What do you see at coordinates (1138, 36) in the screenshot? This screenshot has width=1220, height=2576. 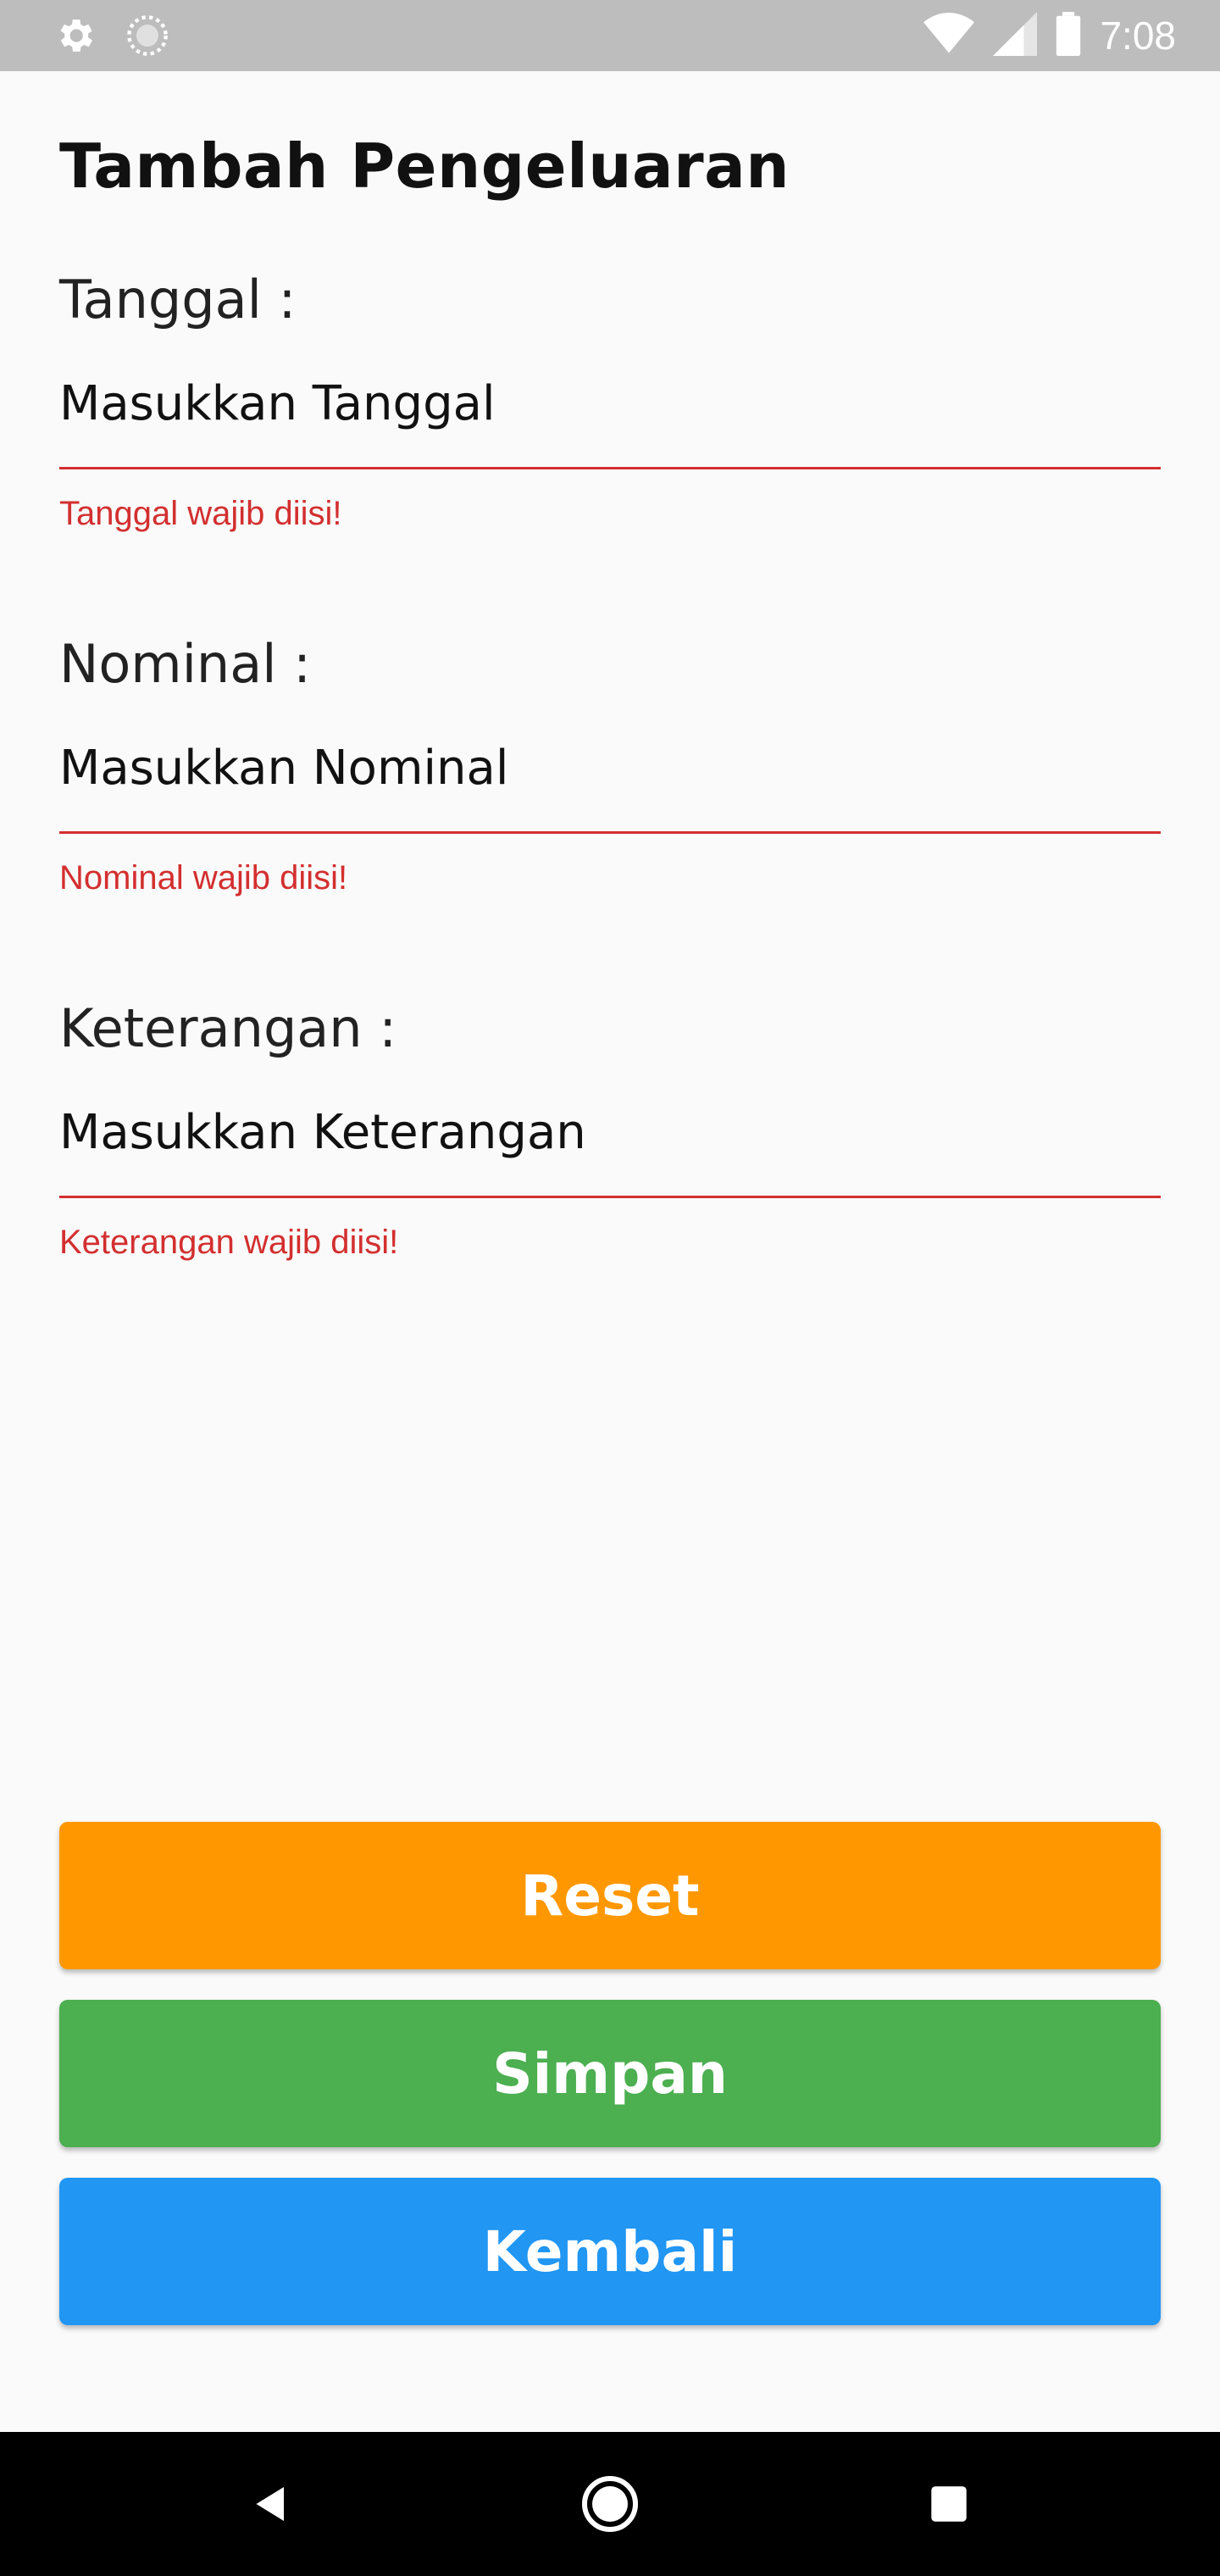 I see `status-time: 7:08` at bounding box center [1138, 36].